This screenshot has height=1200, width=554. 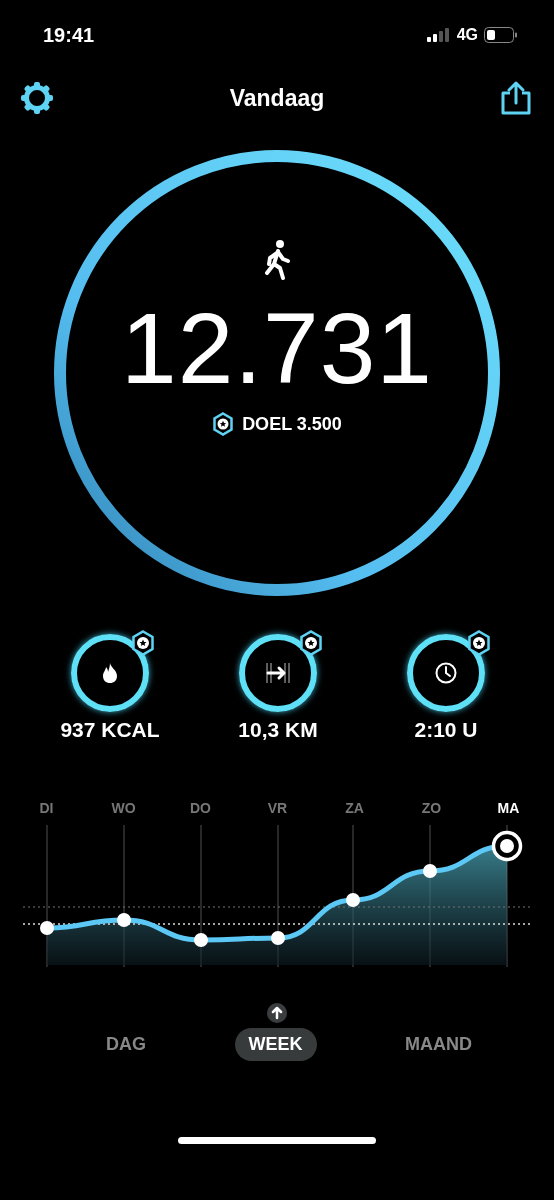 I want to click on period-tab: MAAND, so click(x=438, y=1044).